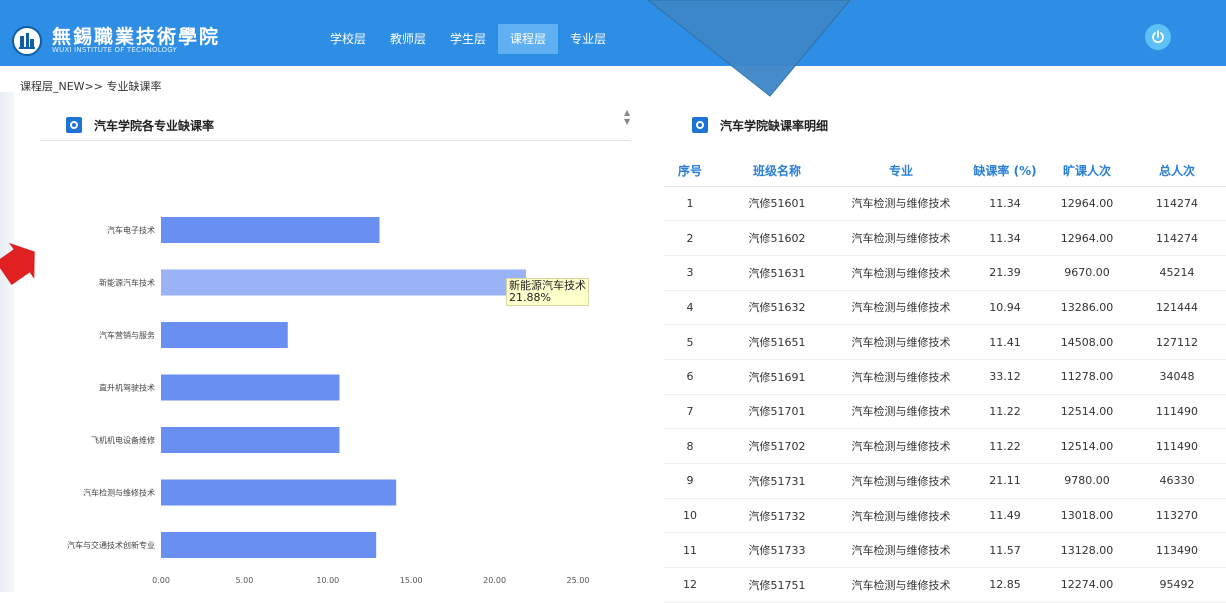 This screenshot has height=603, width=1226. I want to click on table-cell: 汽修51751, so click(777, 585).